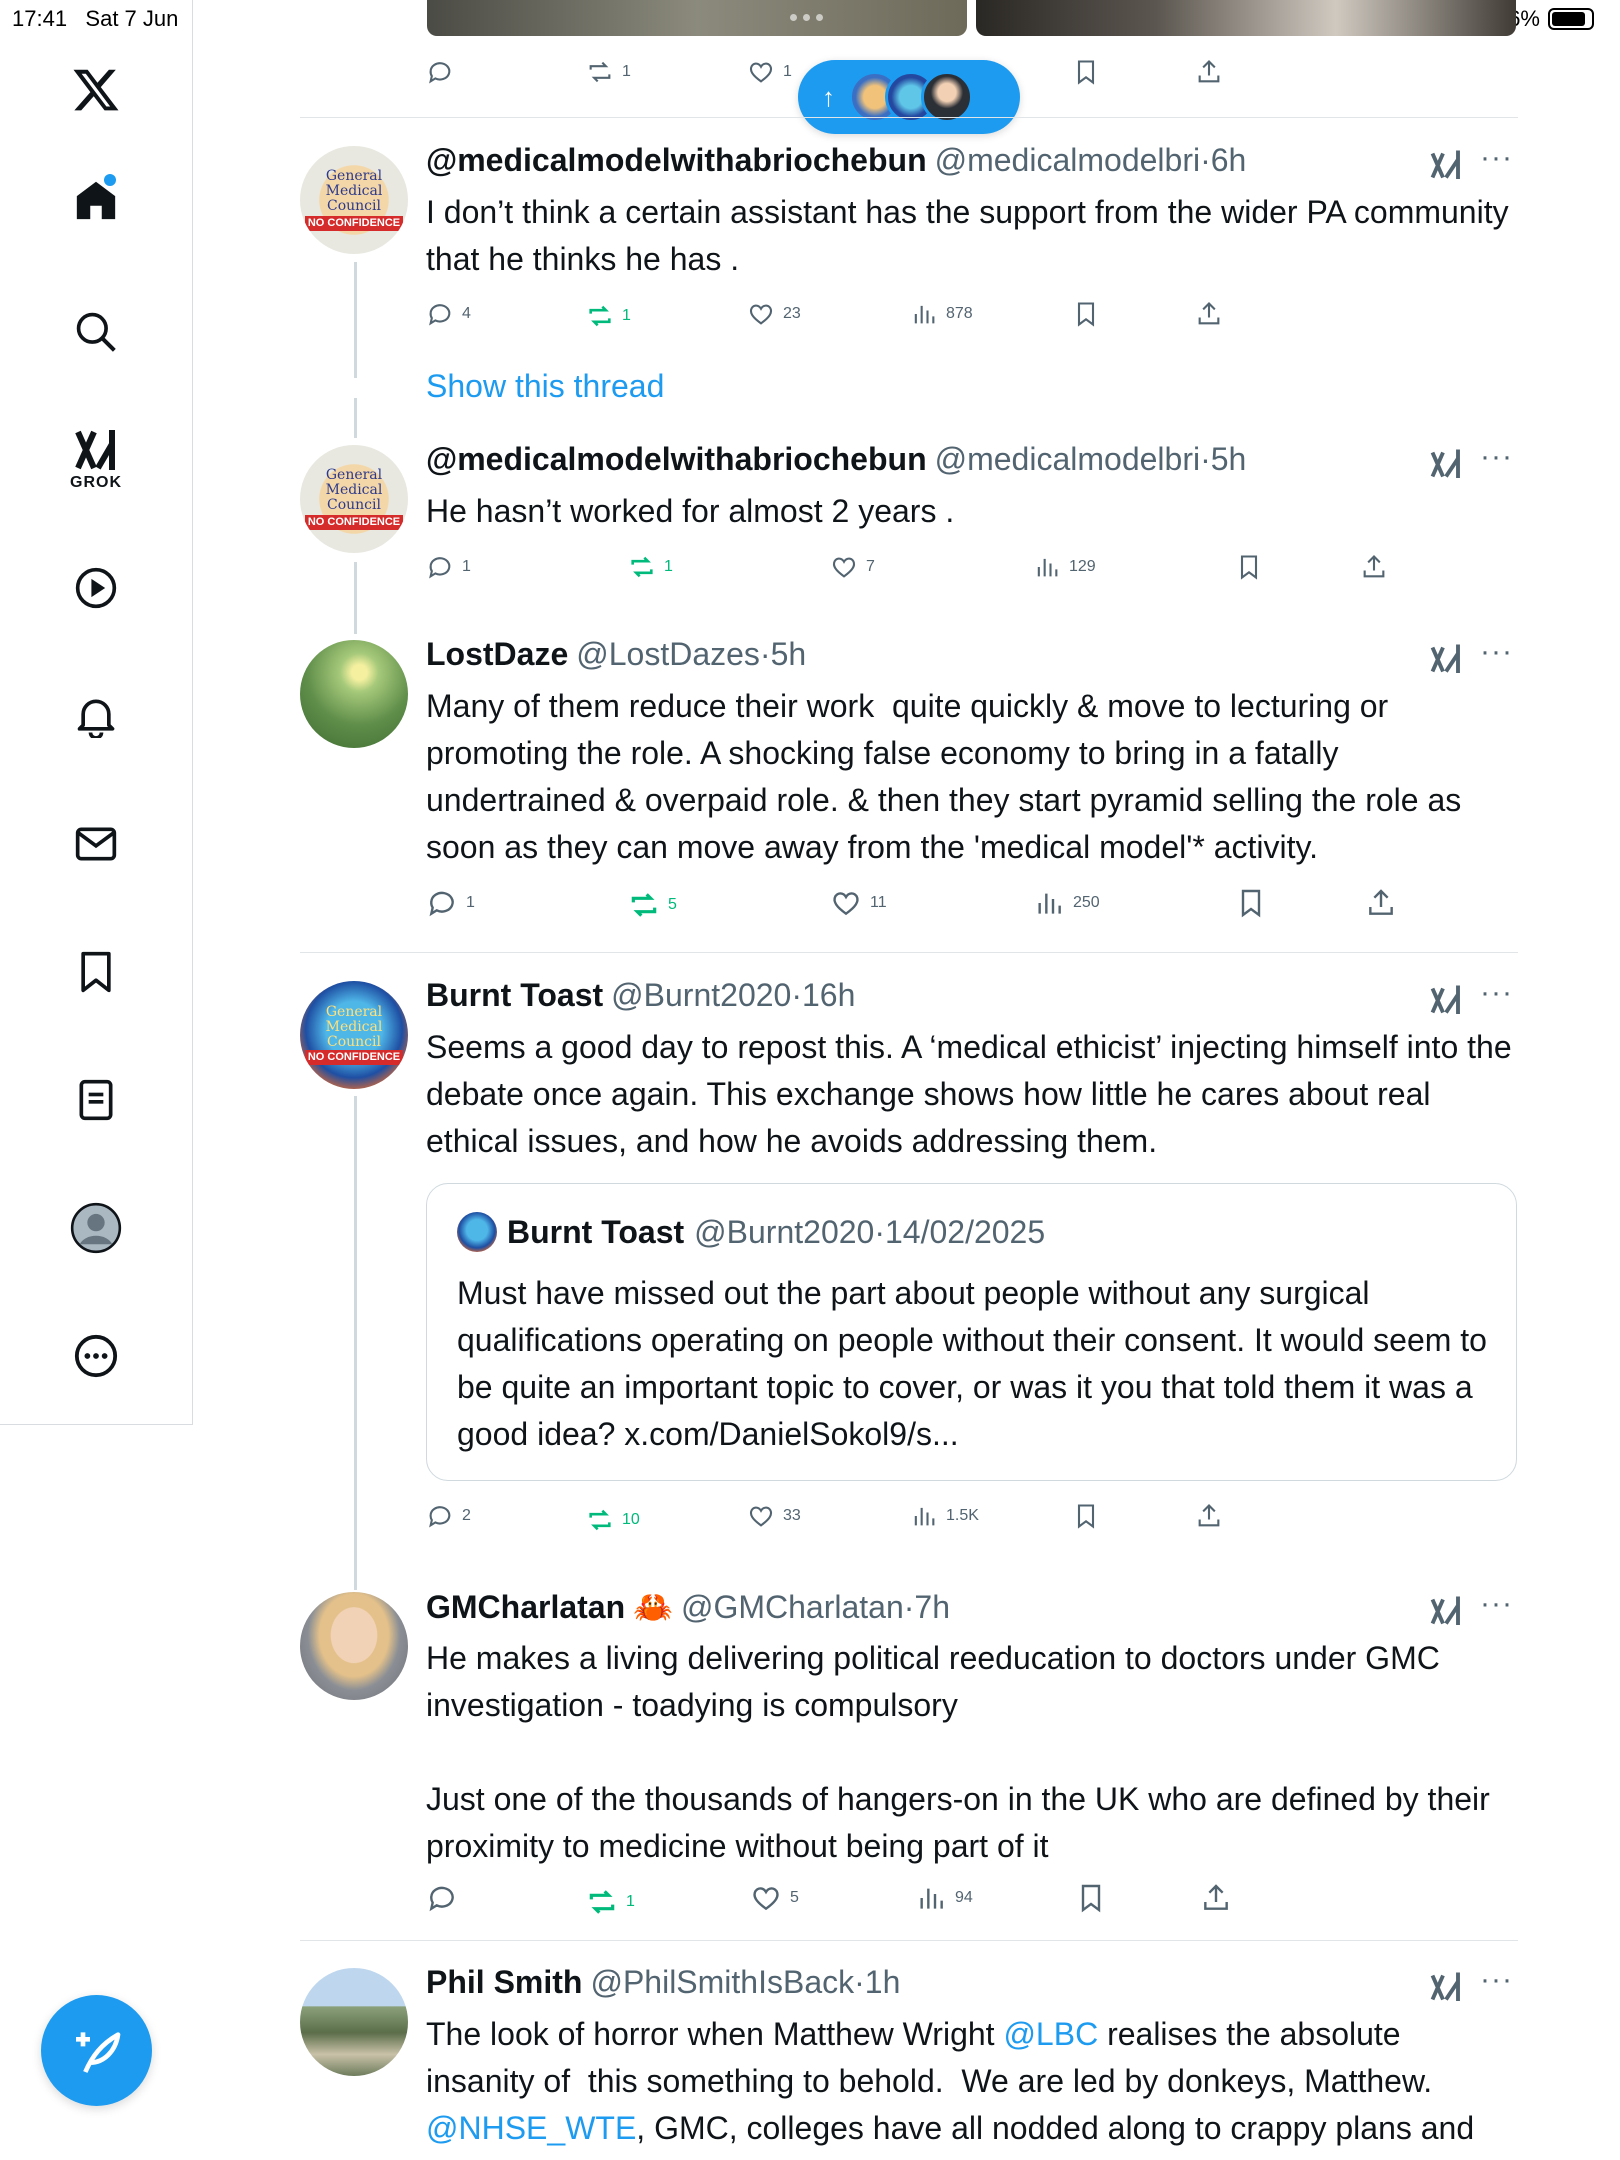 The height and width of the screenshot is (2160, 1620). I want to click on display-name: GMCharlatan, so click(525, 1607).